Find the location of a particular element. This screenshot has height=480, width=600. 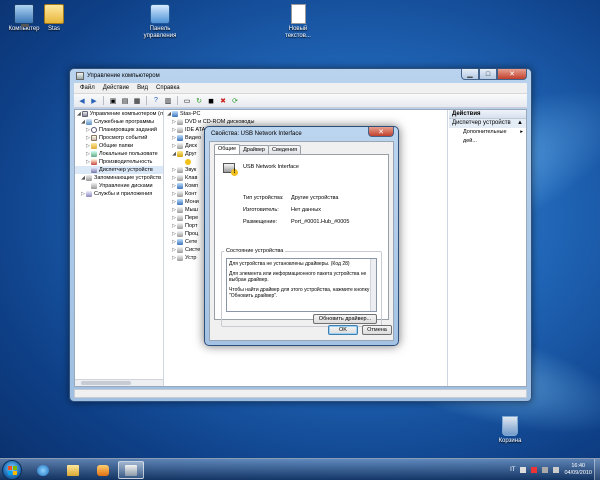

dialog-tabs: Общие Драйвер Сведения is located at coordinates (258, 149).